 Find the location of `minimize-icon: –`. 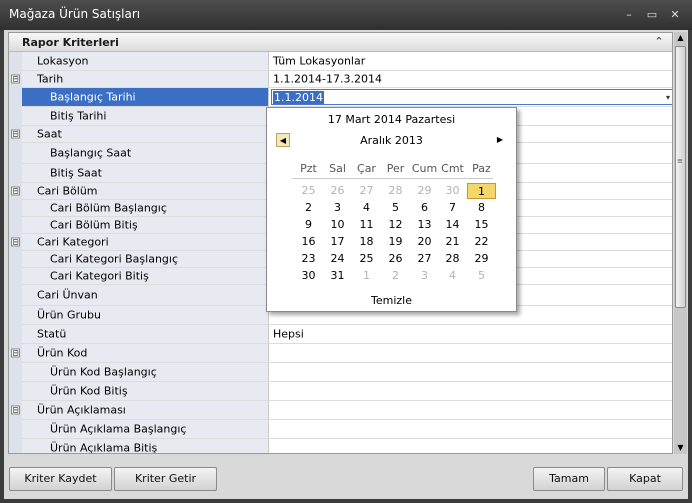

minimize-icon: – is located at coordinates (629, 15).